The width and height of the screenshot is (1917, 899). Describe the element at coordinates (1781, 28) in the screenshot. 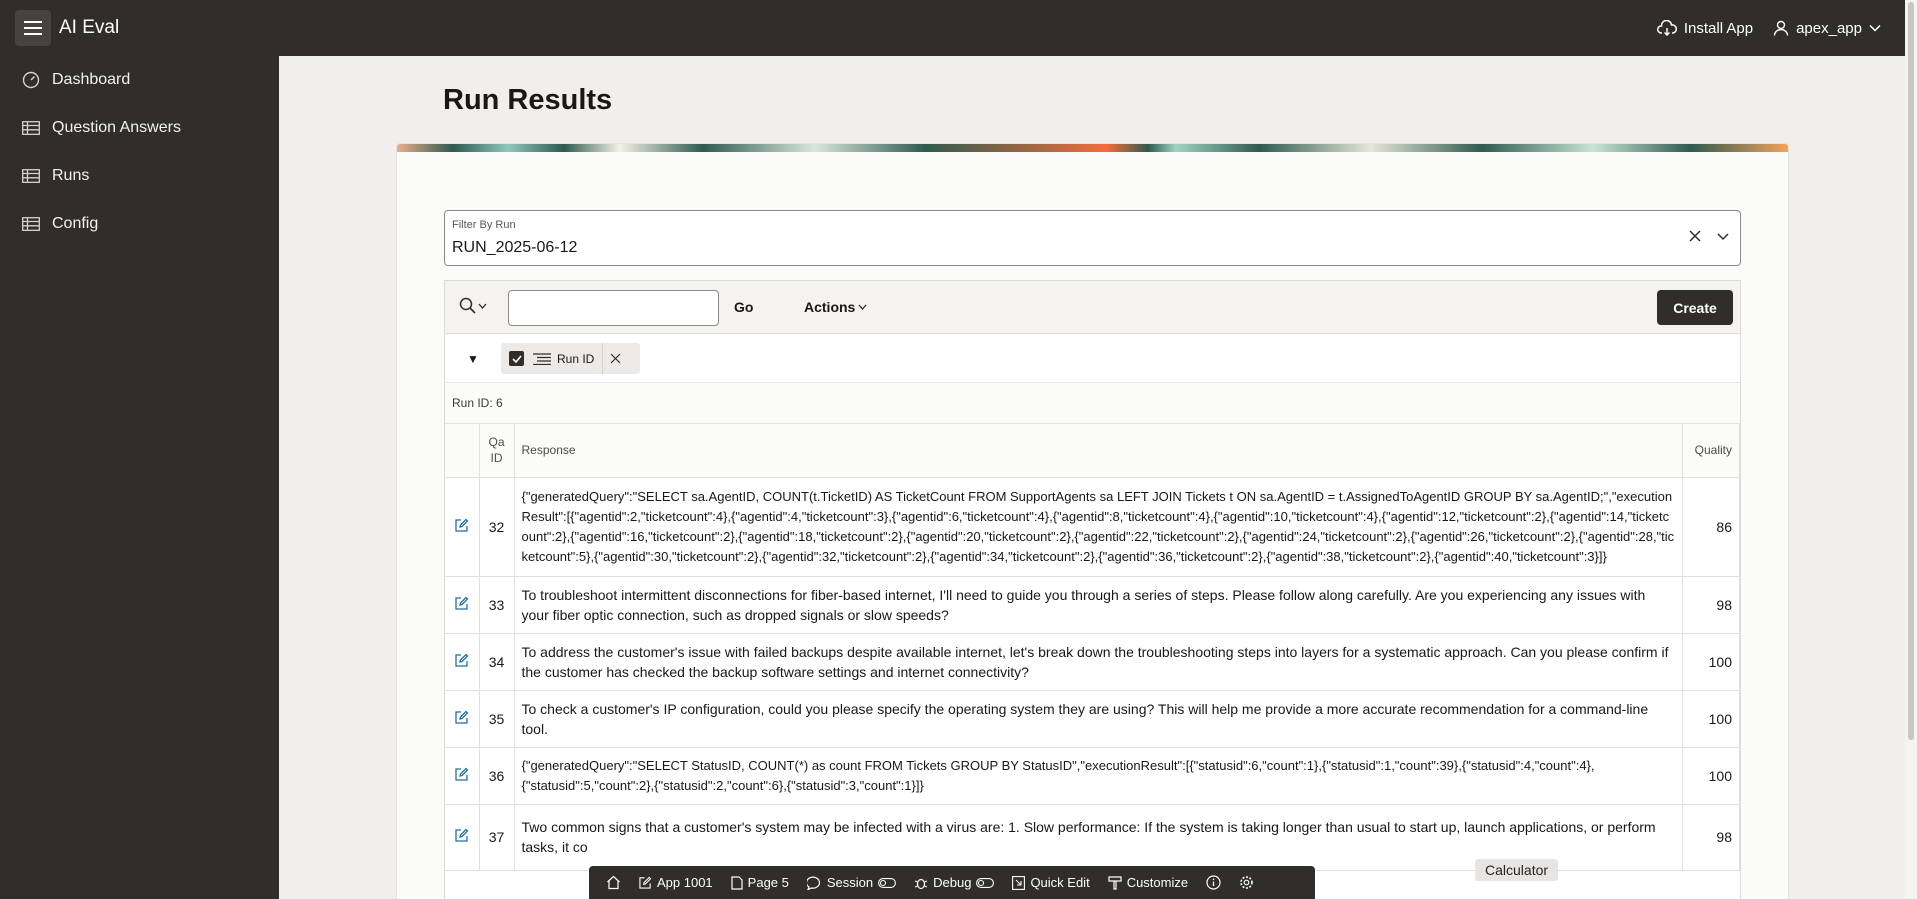

I see `user-icon` at that location.